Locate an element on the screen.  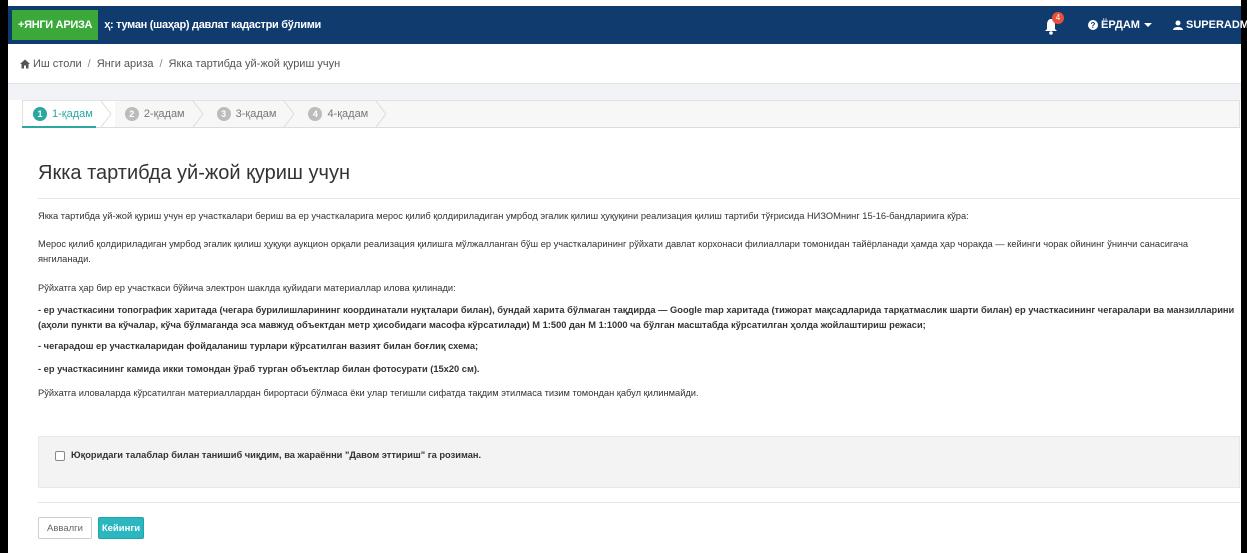
help-menu: ? ЁРДАМ is located at coordinates (1121, 25).